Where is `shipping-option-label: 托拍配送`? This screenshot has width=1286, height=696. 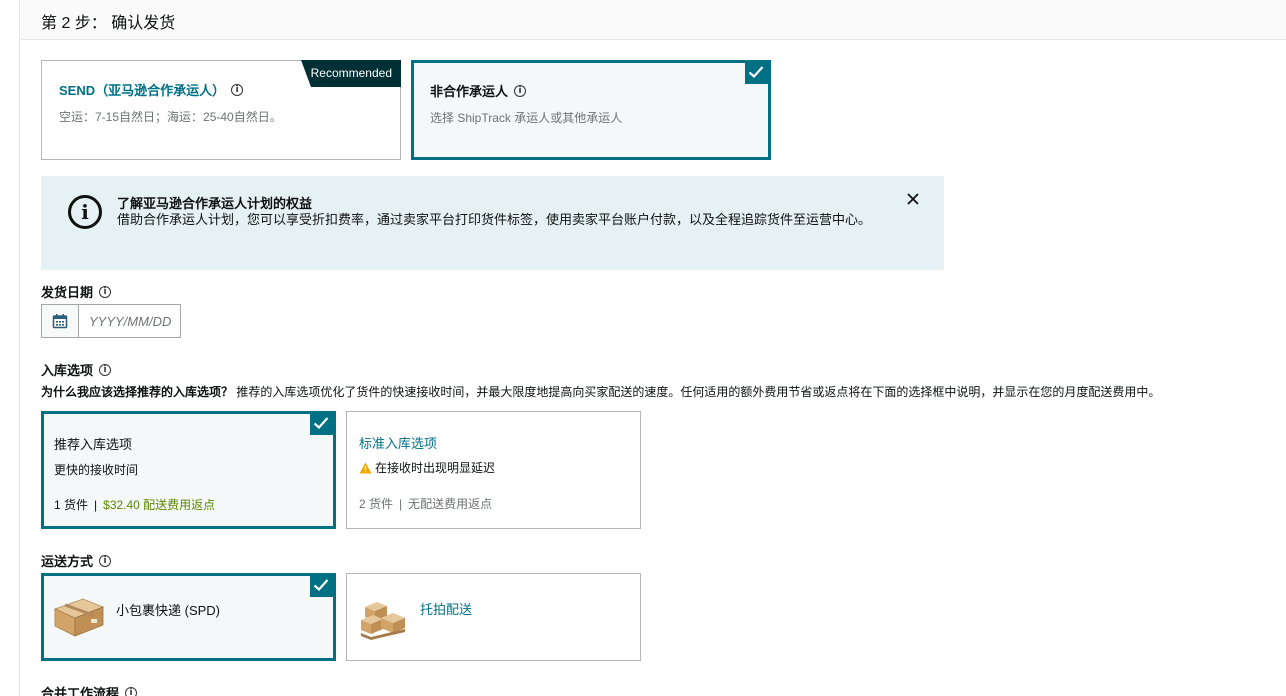
shipping-option-label: 托拍配送 is located at coordinates (446, 609).